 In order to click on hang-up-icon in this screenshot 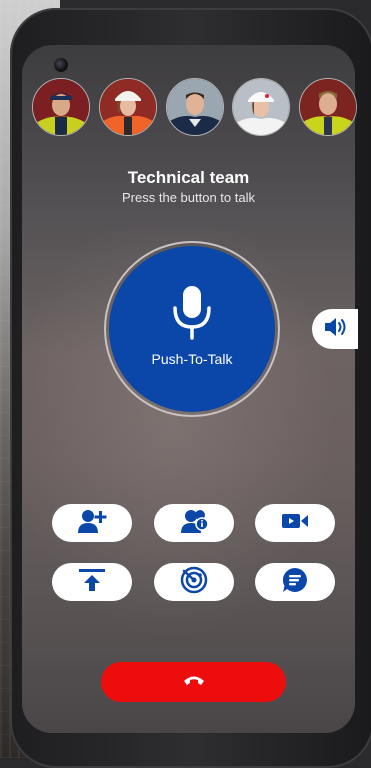, I will do `click(194, 682)`.